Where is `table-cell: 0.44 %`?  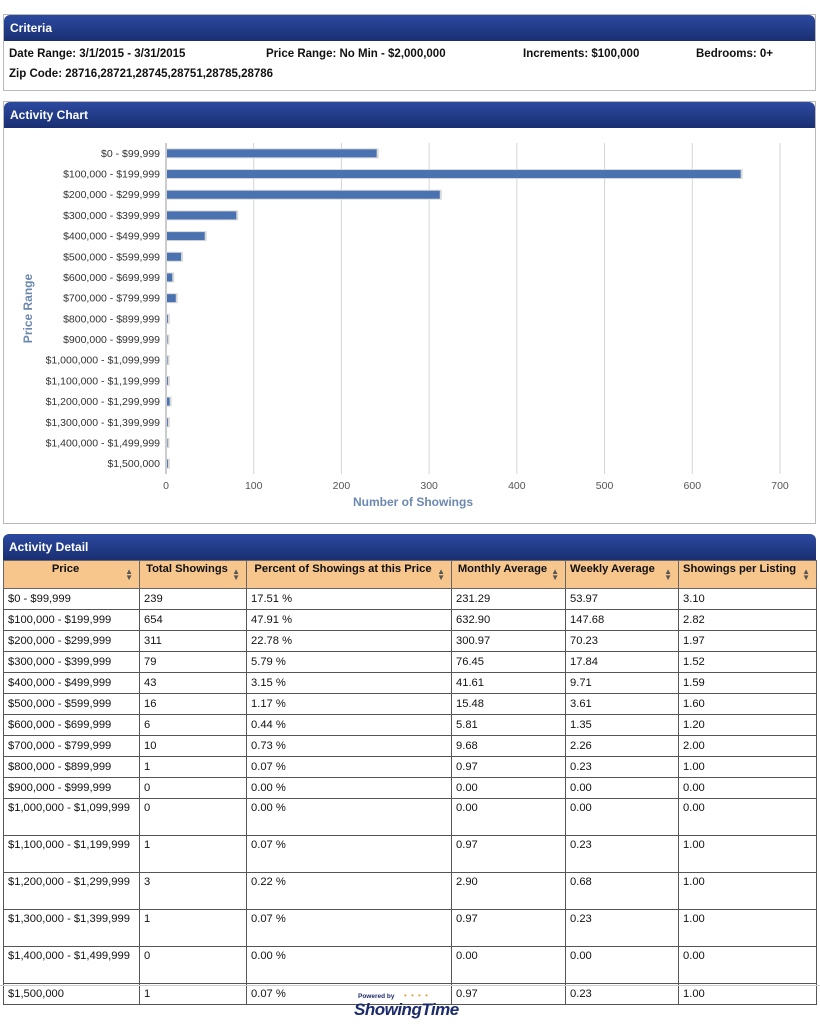
table-cell: 0.44 % is located at coordinates (349, 725).